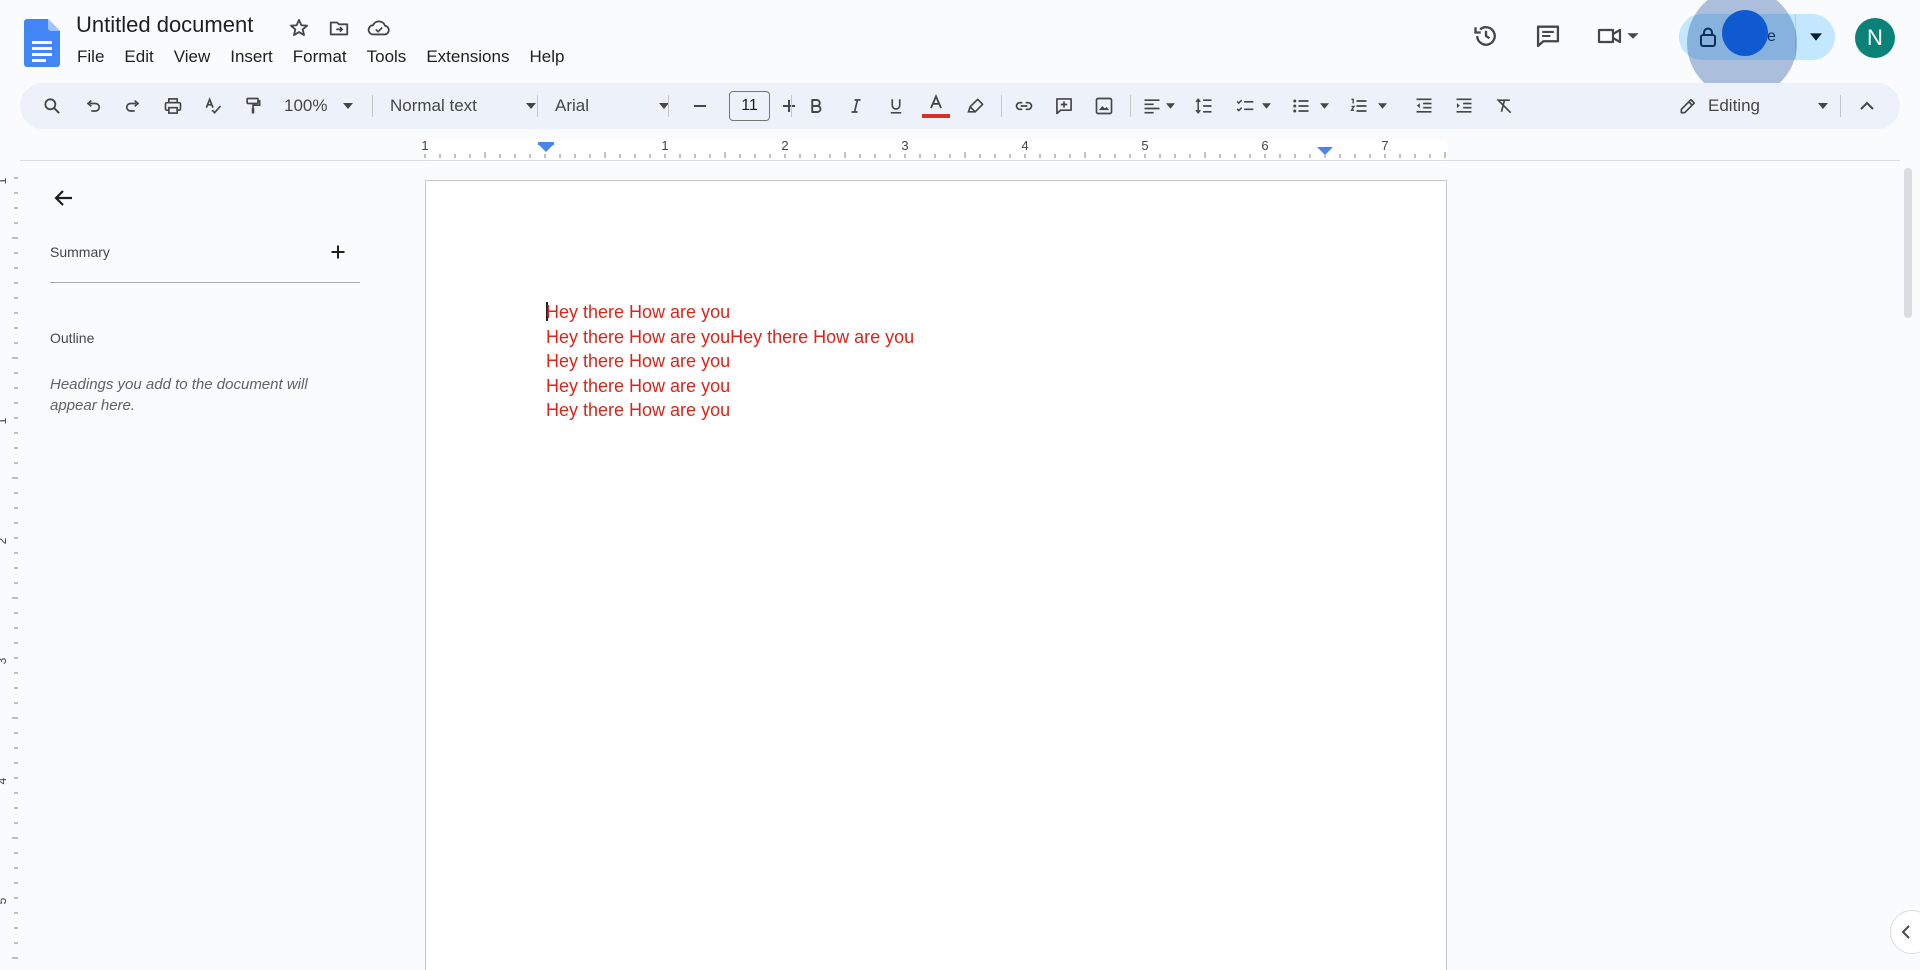 The height and width of the screenshot is (970, 1920). Describe the element at coordinates (320, 57) in the screenshot. I see `menu-format: Format` at that location.